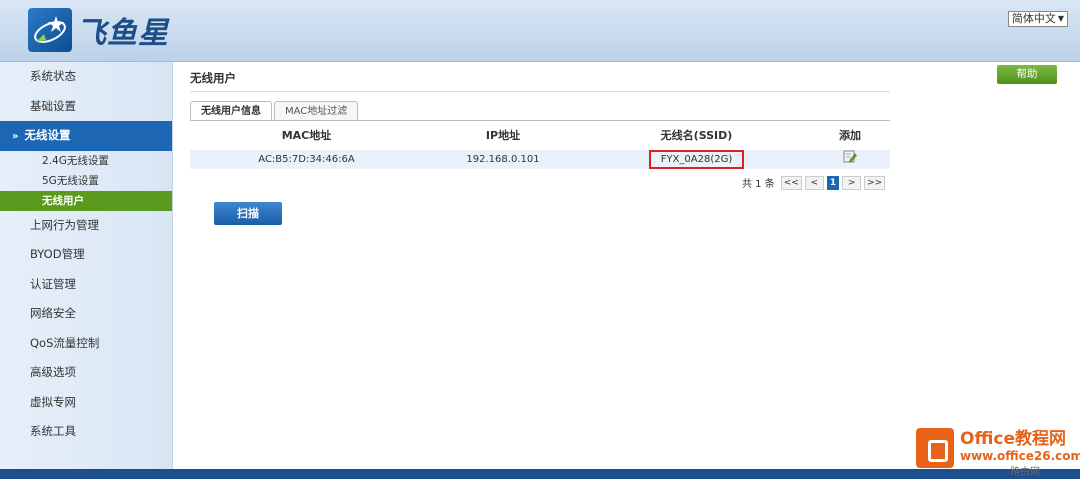  What do you see at coordinates (86, 200) in the screenshot?
I see `sidebar-subitem-wireless-users: 无线用户` at bounding box center [86, 200].